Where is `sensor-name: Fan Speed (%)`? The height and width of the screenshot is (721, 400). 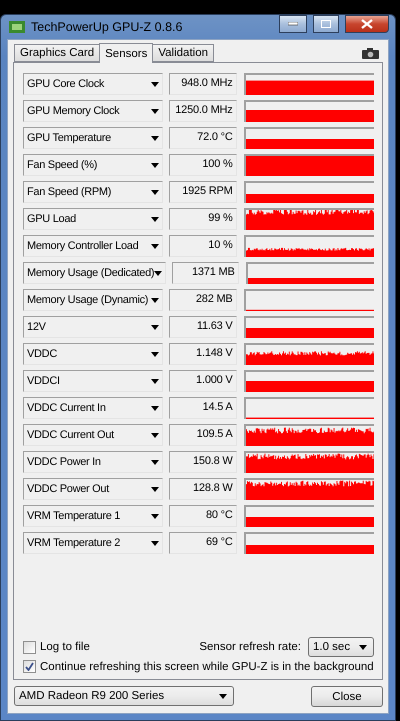
sensor-name: Fan Speed (%) is located at coordinates (62, 165).